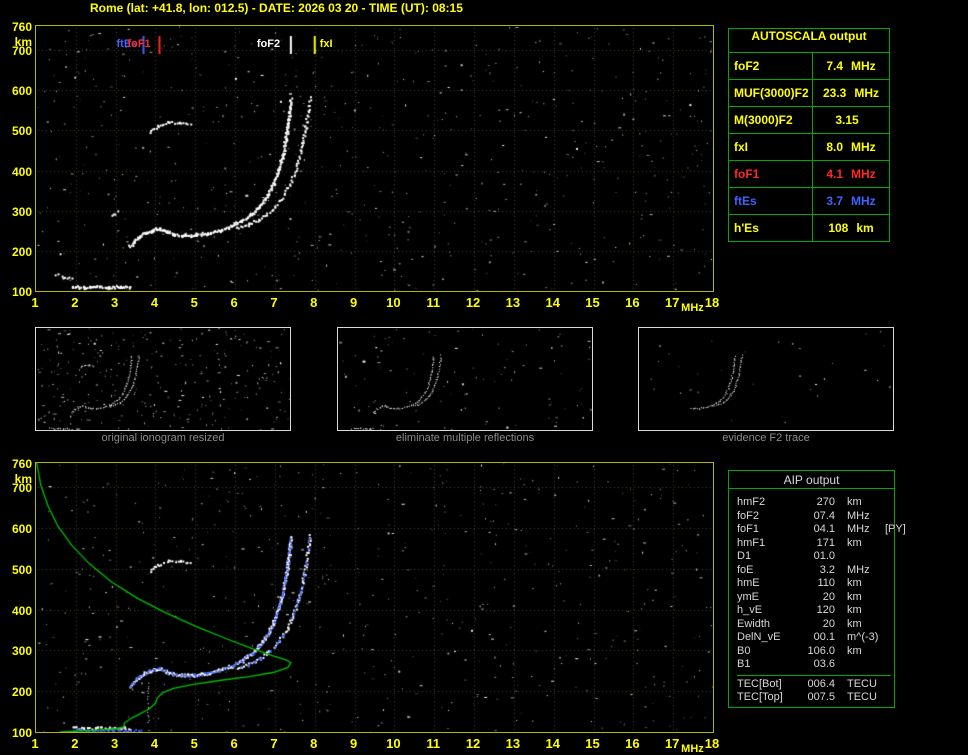 This screenshot has height=755, width=968. What do you see at coordinates (811, 480) in the screenshot?
I see `aip-table-title: AIP output` at bounding box center [811, 480].